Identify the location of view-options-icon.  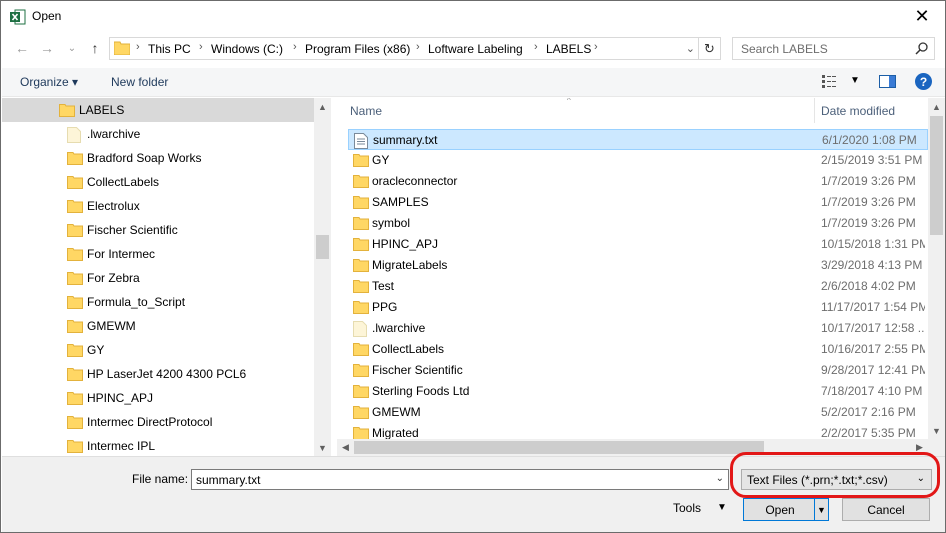
(831, 81).